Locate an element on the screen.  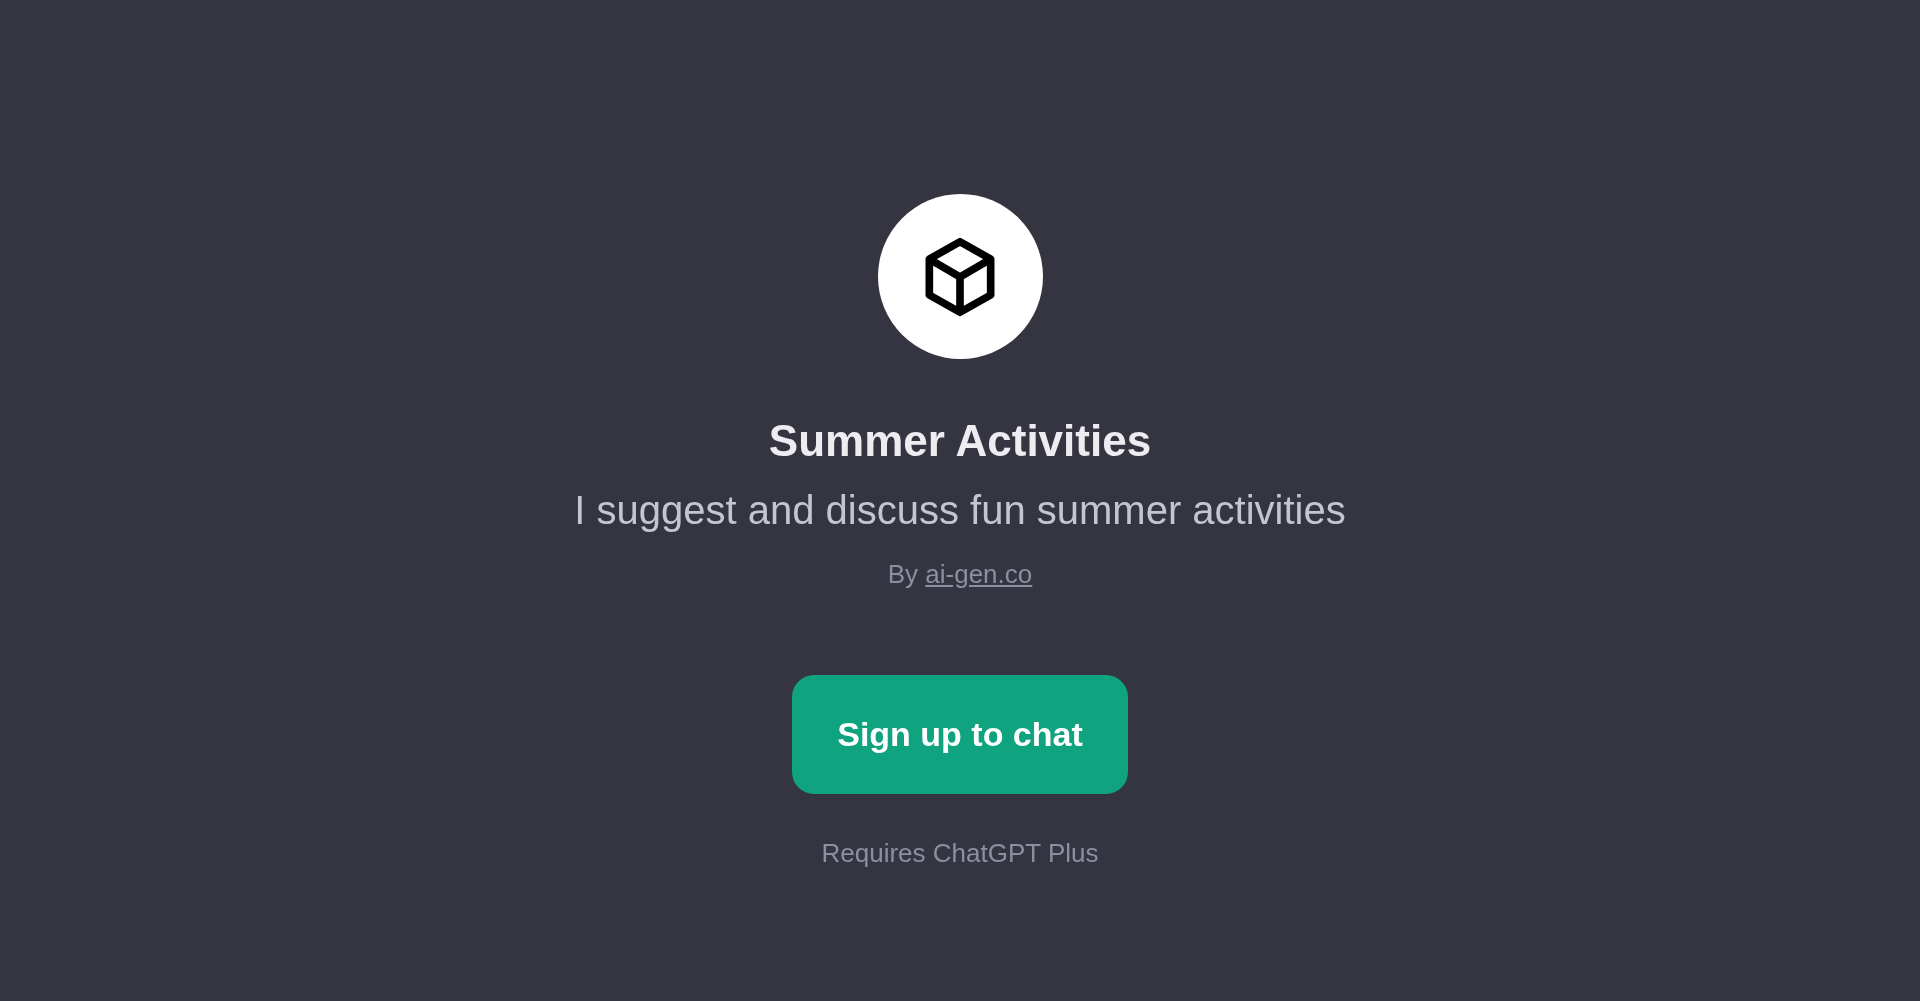
gpt-title: Summer Activities is located at coordinates (960, 441).